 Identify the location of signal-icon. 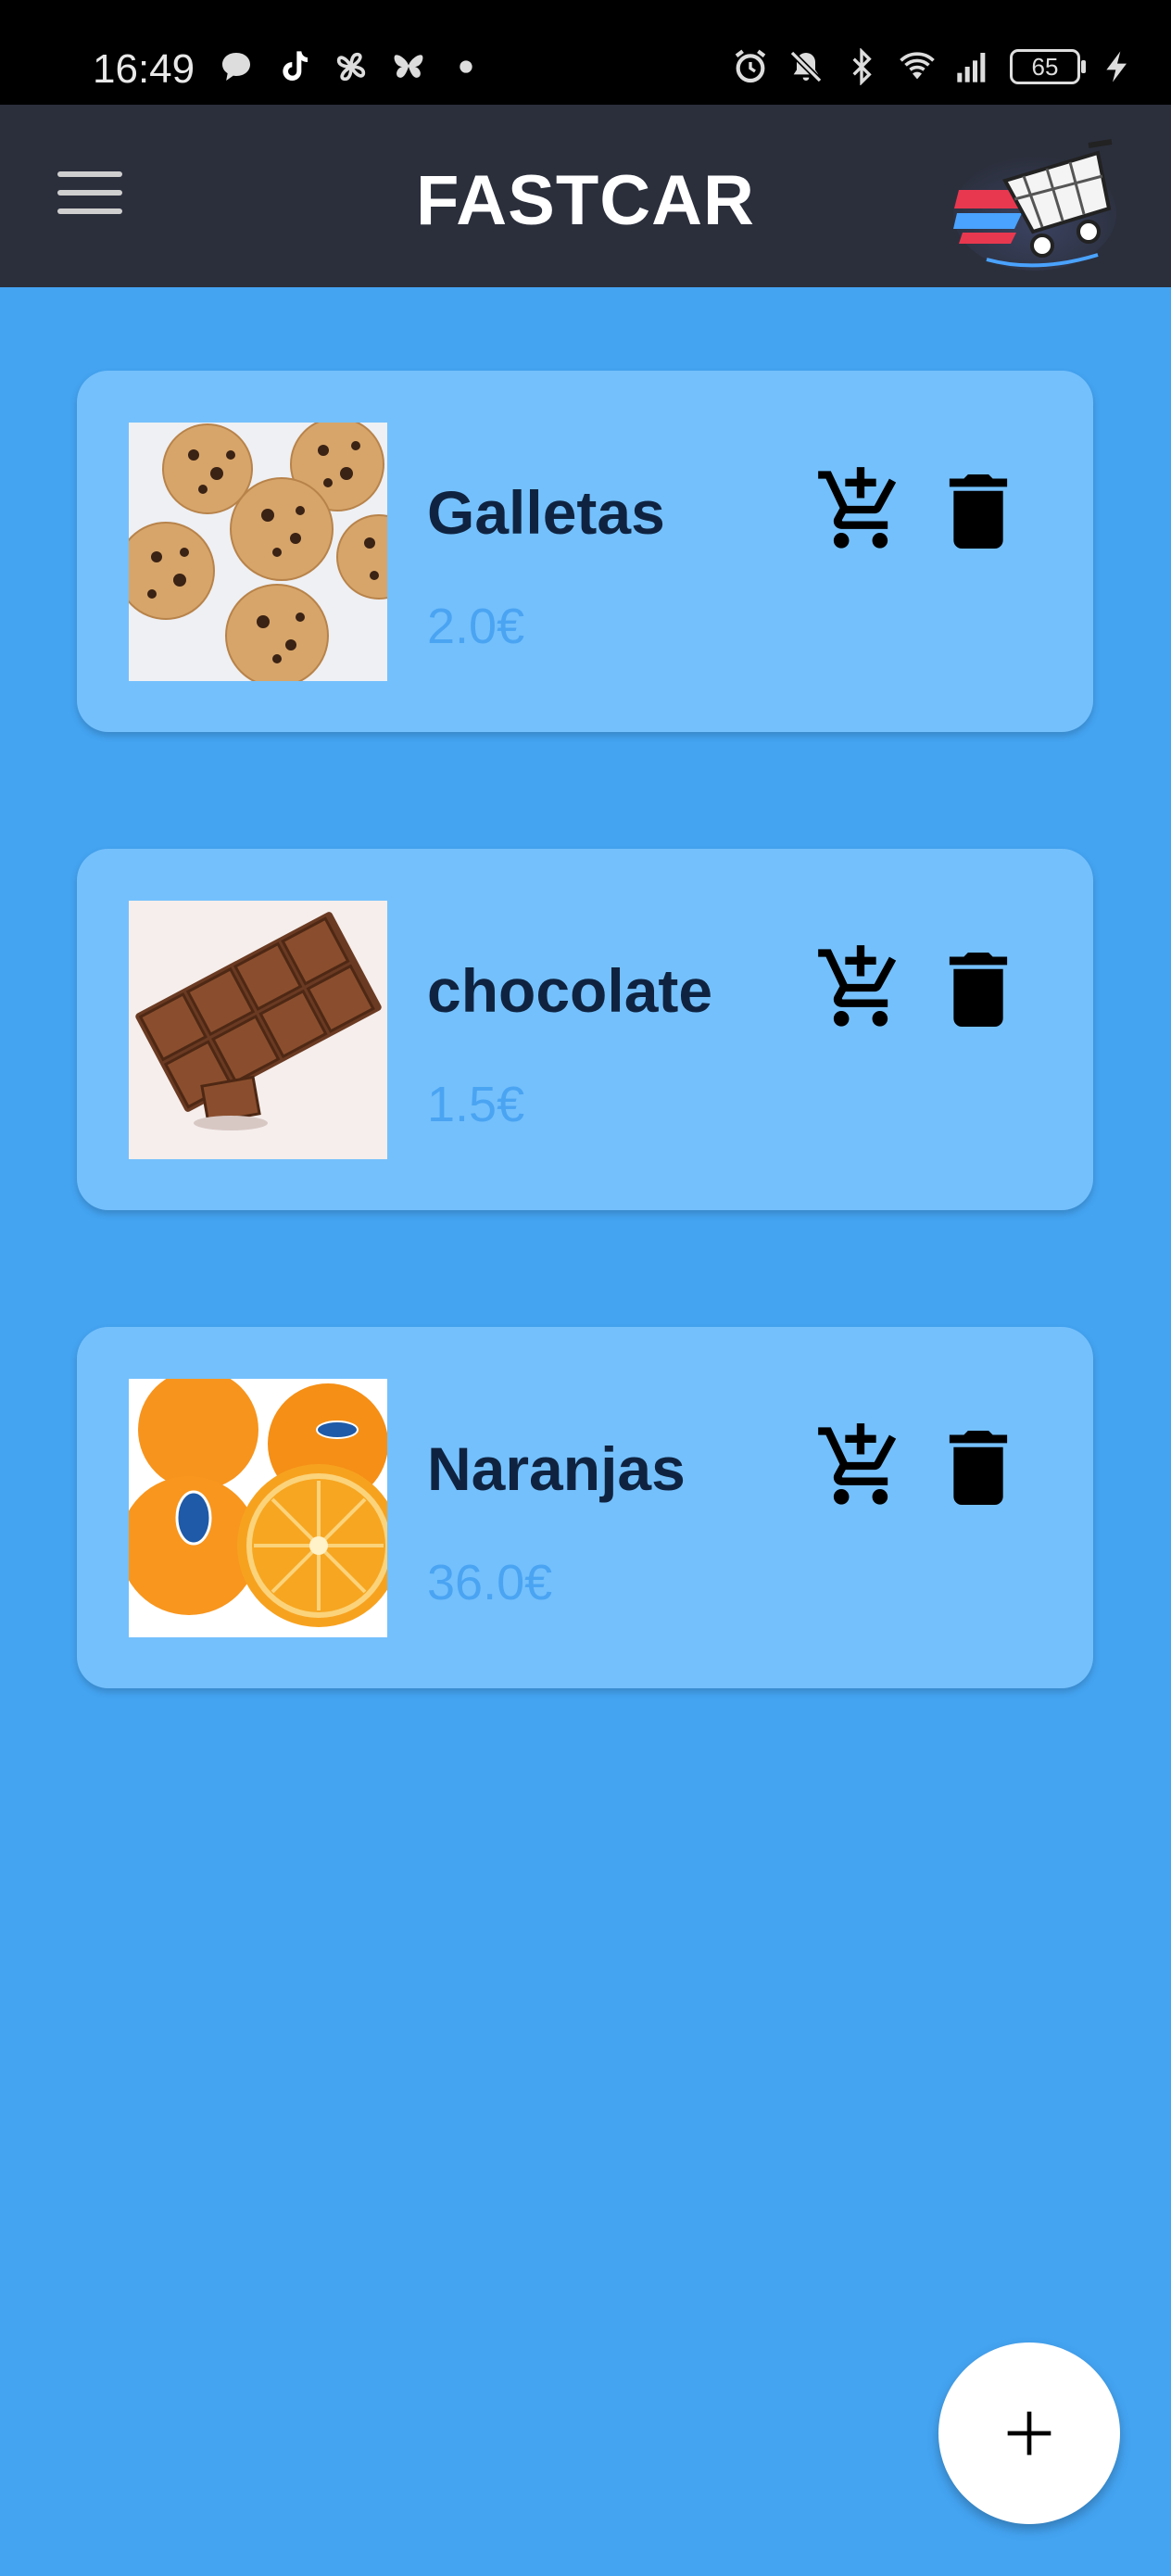
(971, 68).